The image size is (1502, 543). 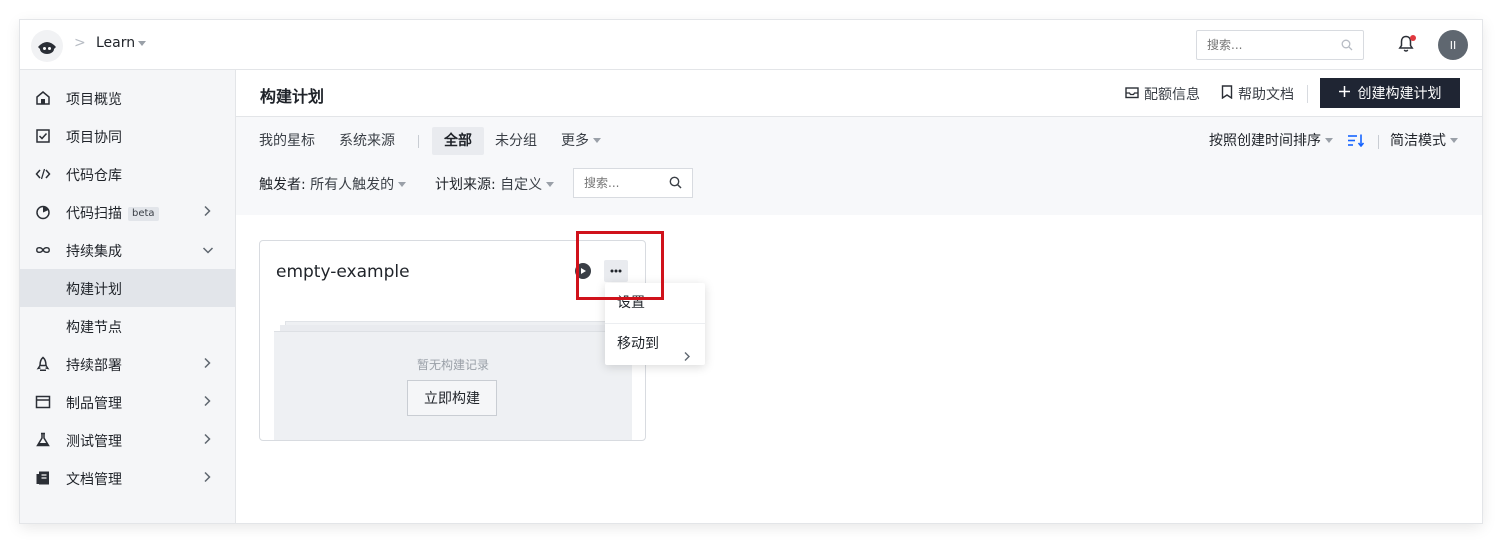 I want to click on app-logo-icon, so click(x=47, y=46).